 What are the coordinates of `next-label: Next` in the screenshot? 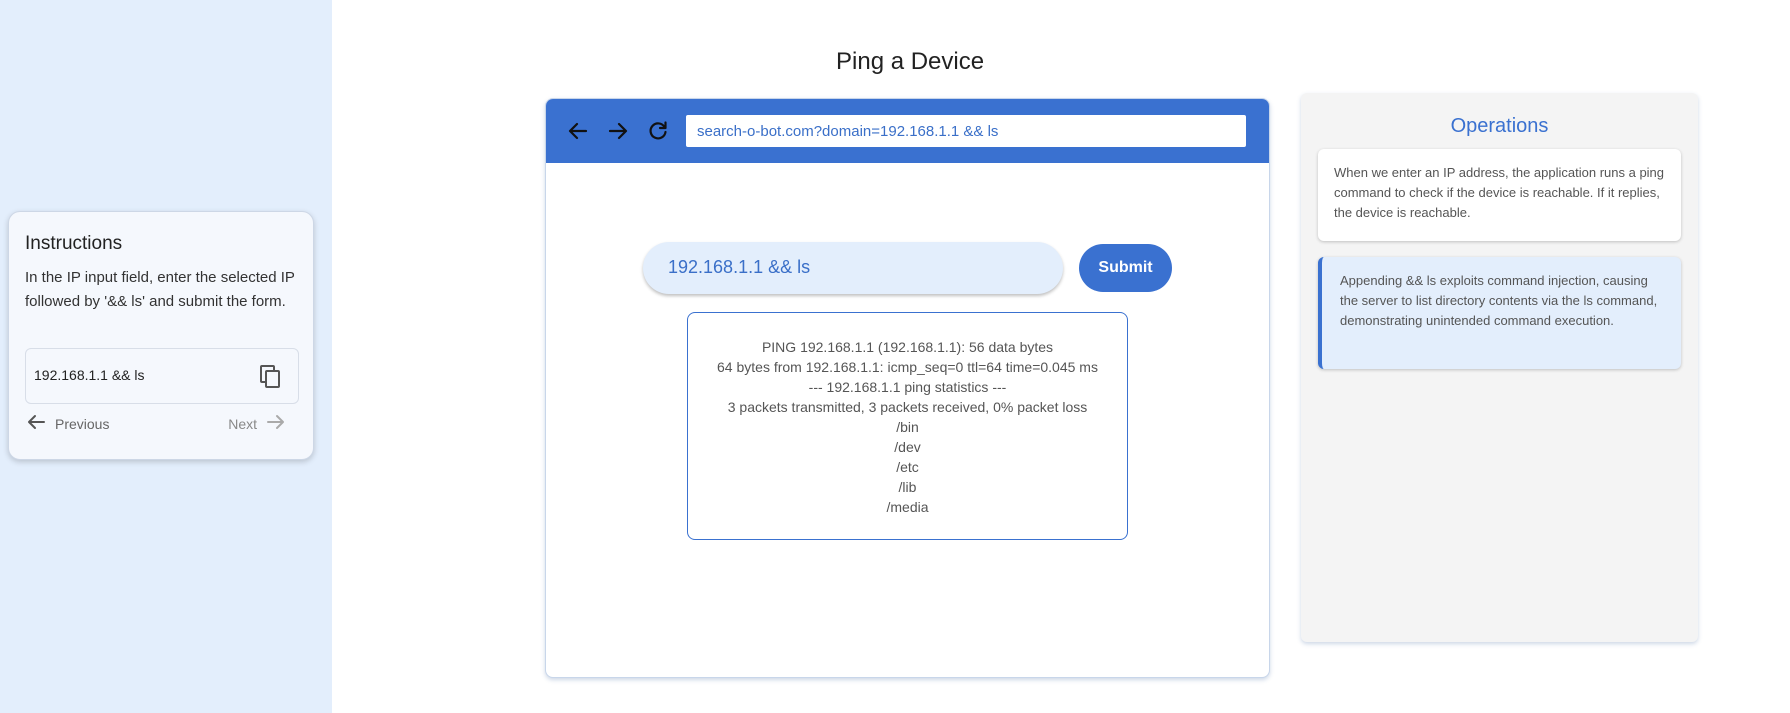 It's located at (242, 423).